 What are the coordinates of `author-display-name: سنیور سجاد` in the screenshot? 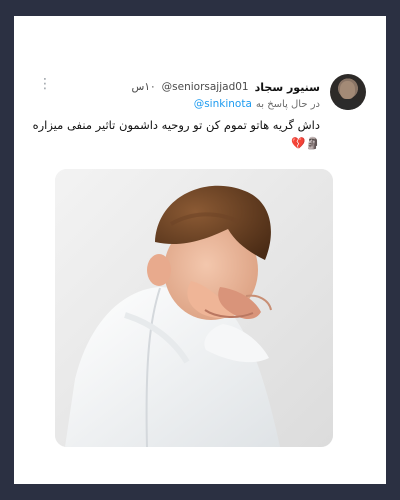 It's located at (287, 87).